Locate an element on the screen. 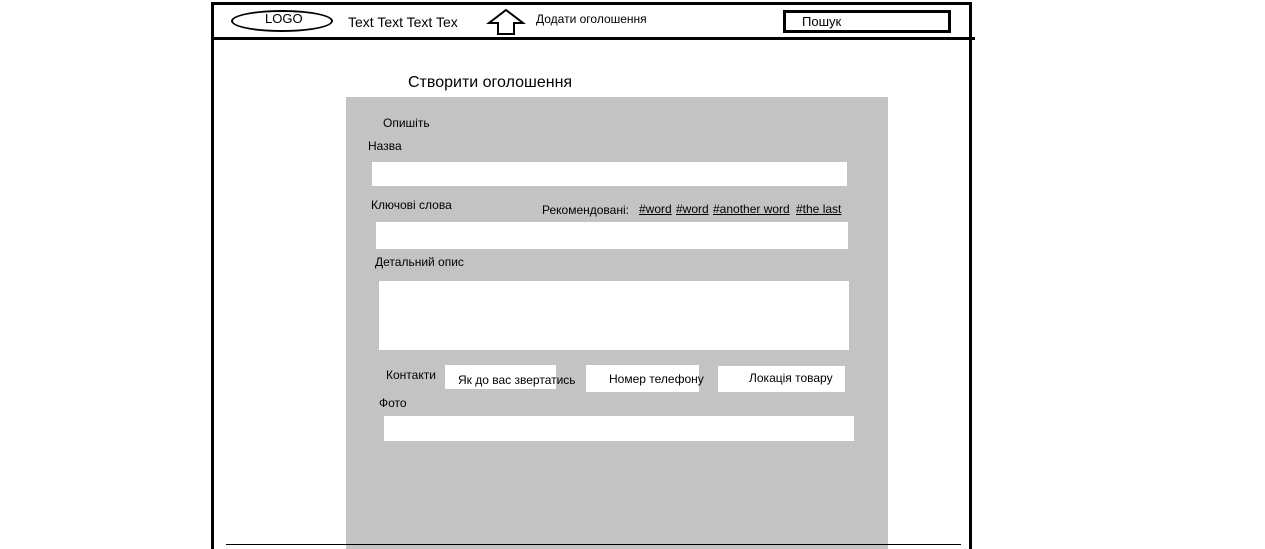 The width and height of the screenshot is (1265, 549). footer-divider is located at coordinates (593, 544).